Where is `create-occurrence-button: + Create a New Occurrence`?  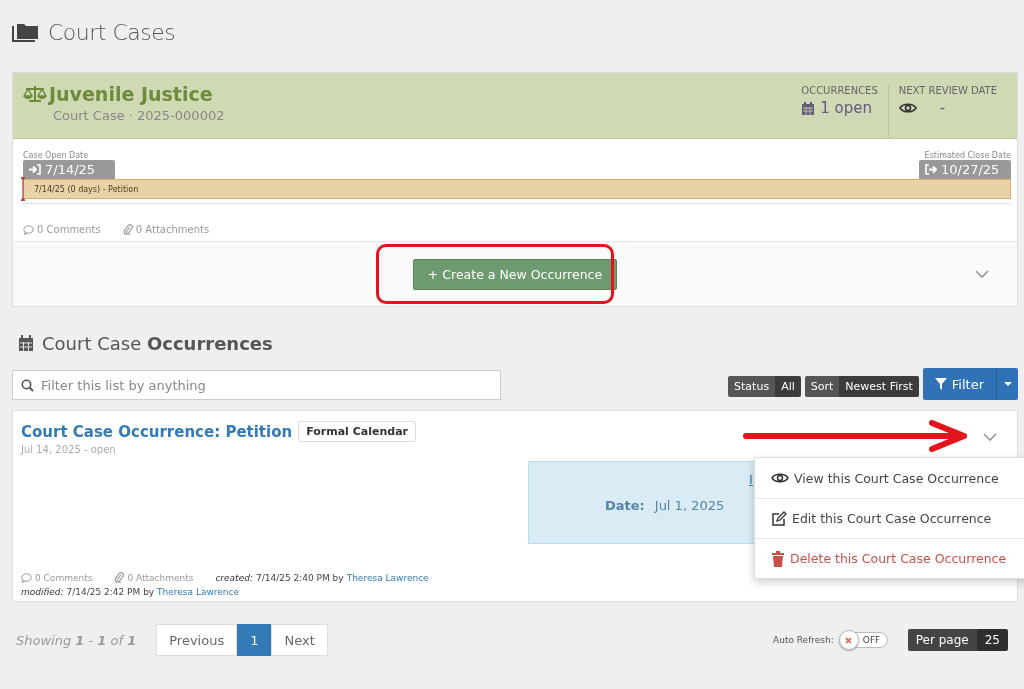
create-occurrence-button: + Create a New Occurrence is located at coordinates (515, 274).